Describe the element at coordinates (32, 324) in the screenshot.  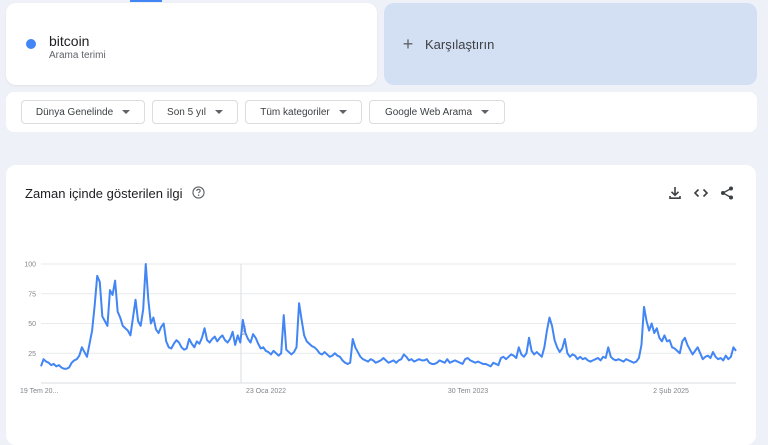
I see `y-tick-label: 50` at that location.